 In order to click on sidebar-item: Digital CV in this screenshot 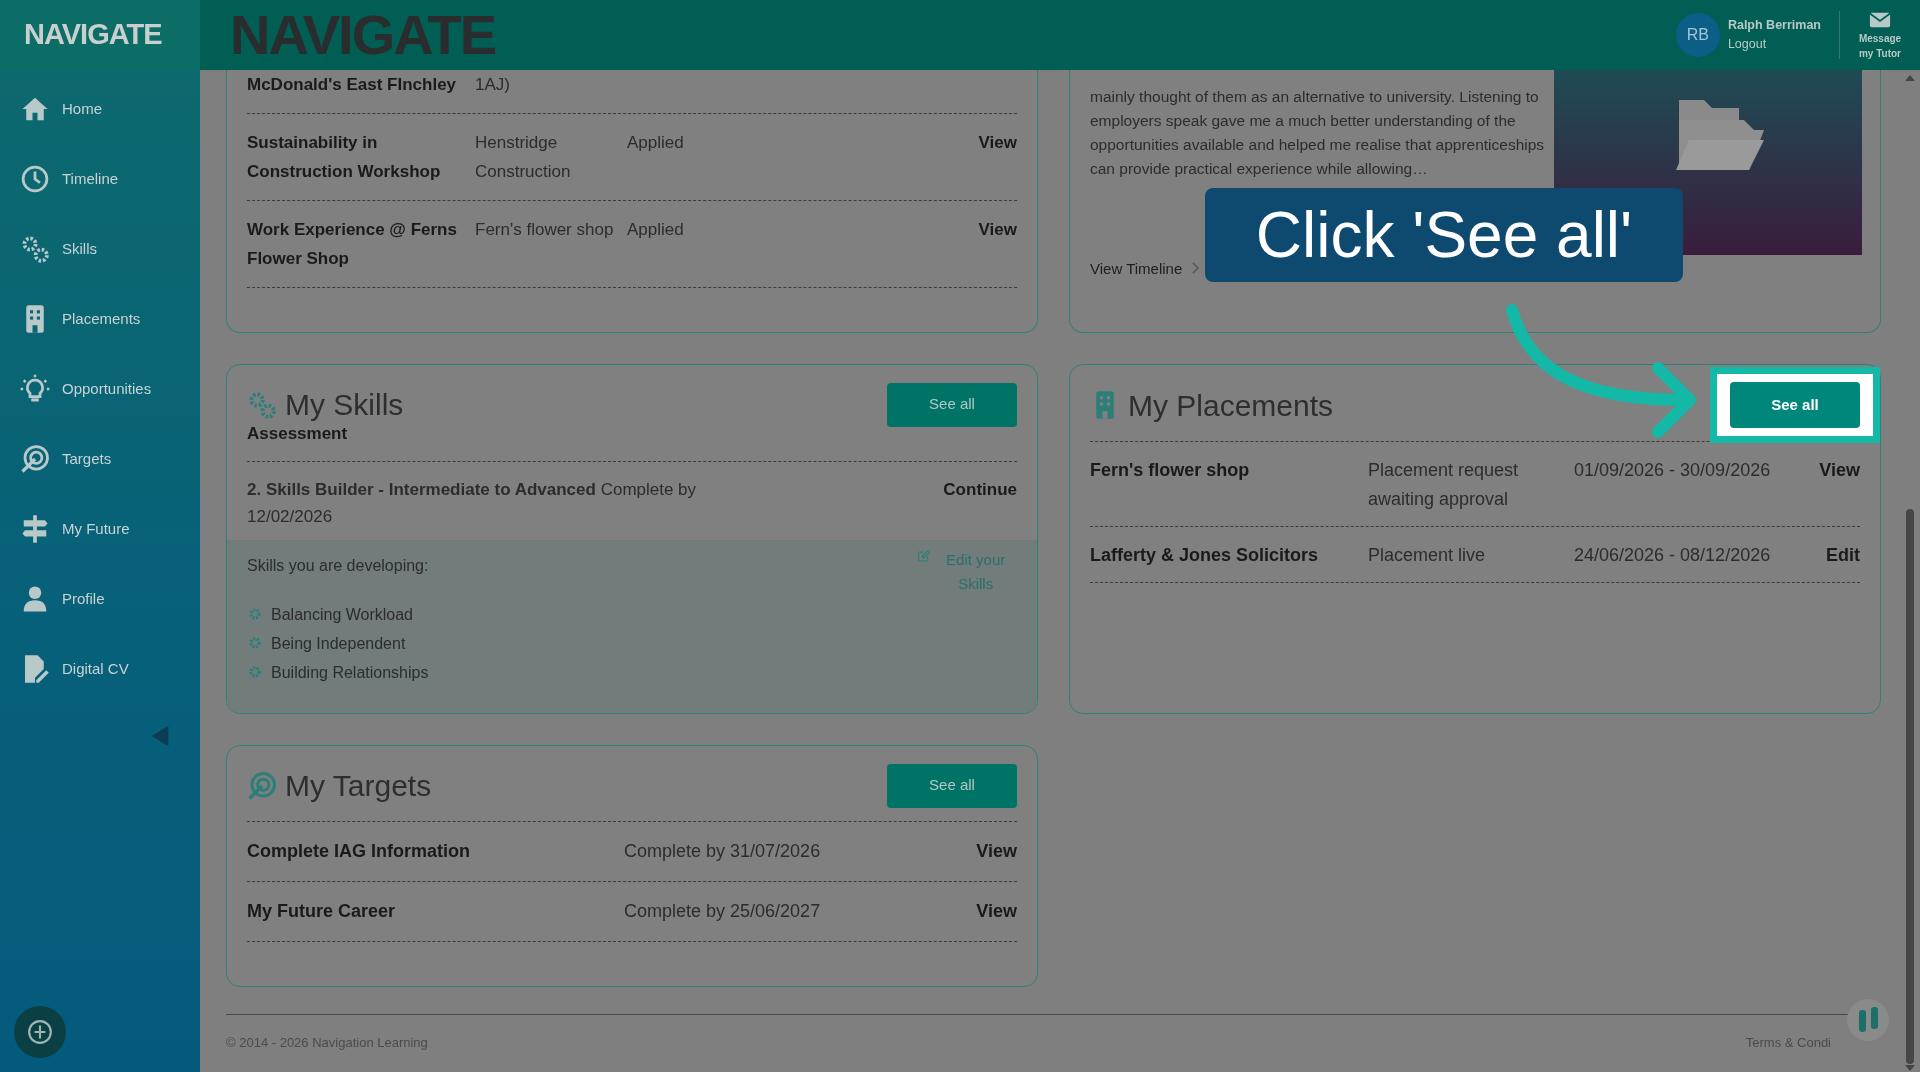, I will do `click(100, 669)`.